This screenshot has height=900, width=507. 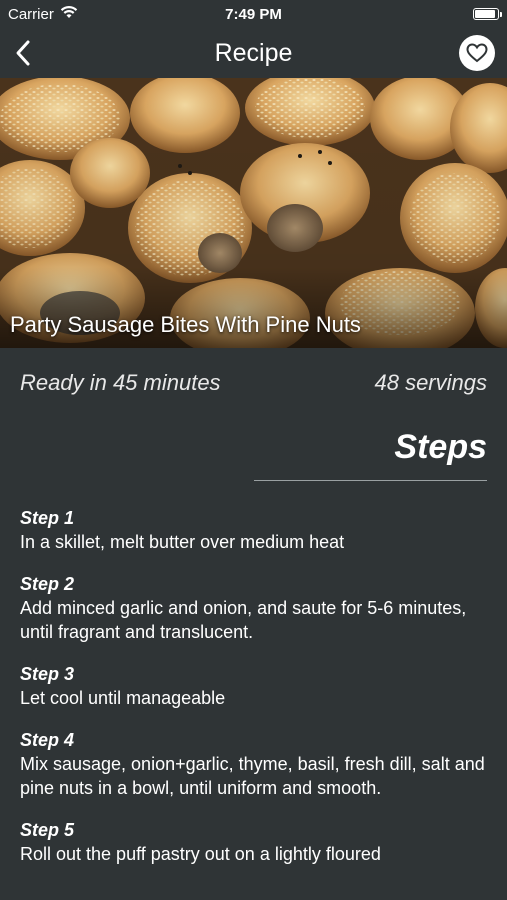 What do you see at coordinates (47, 584) in the screenshot?
I see `step-title: Step 2` at bounding box center [47, 584].